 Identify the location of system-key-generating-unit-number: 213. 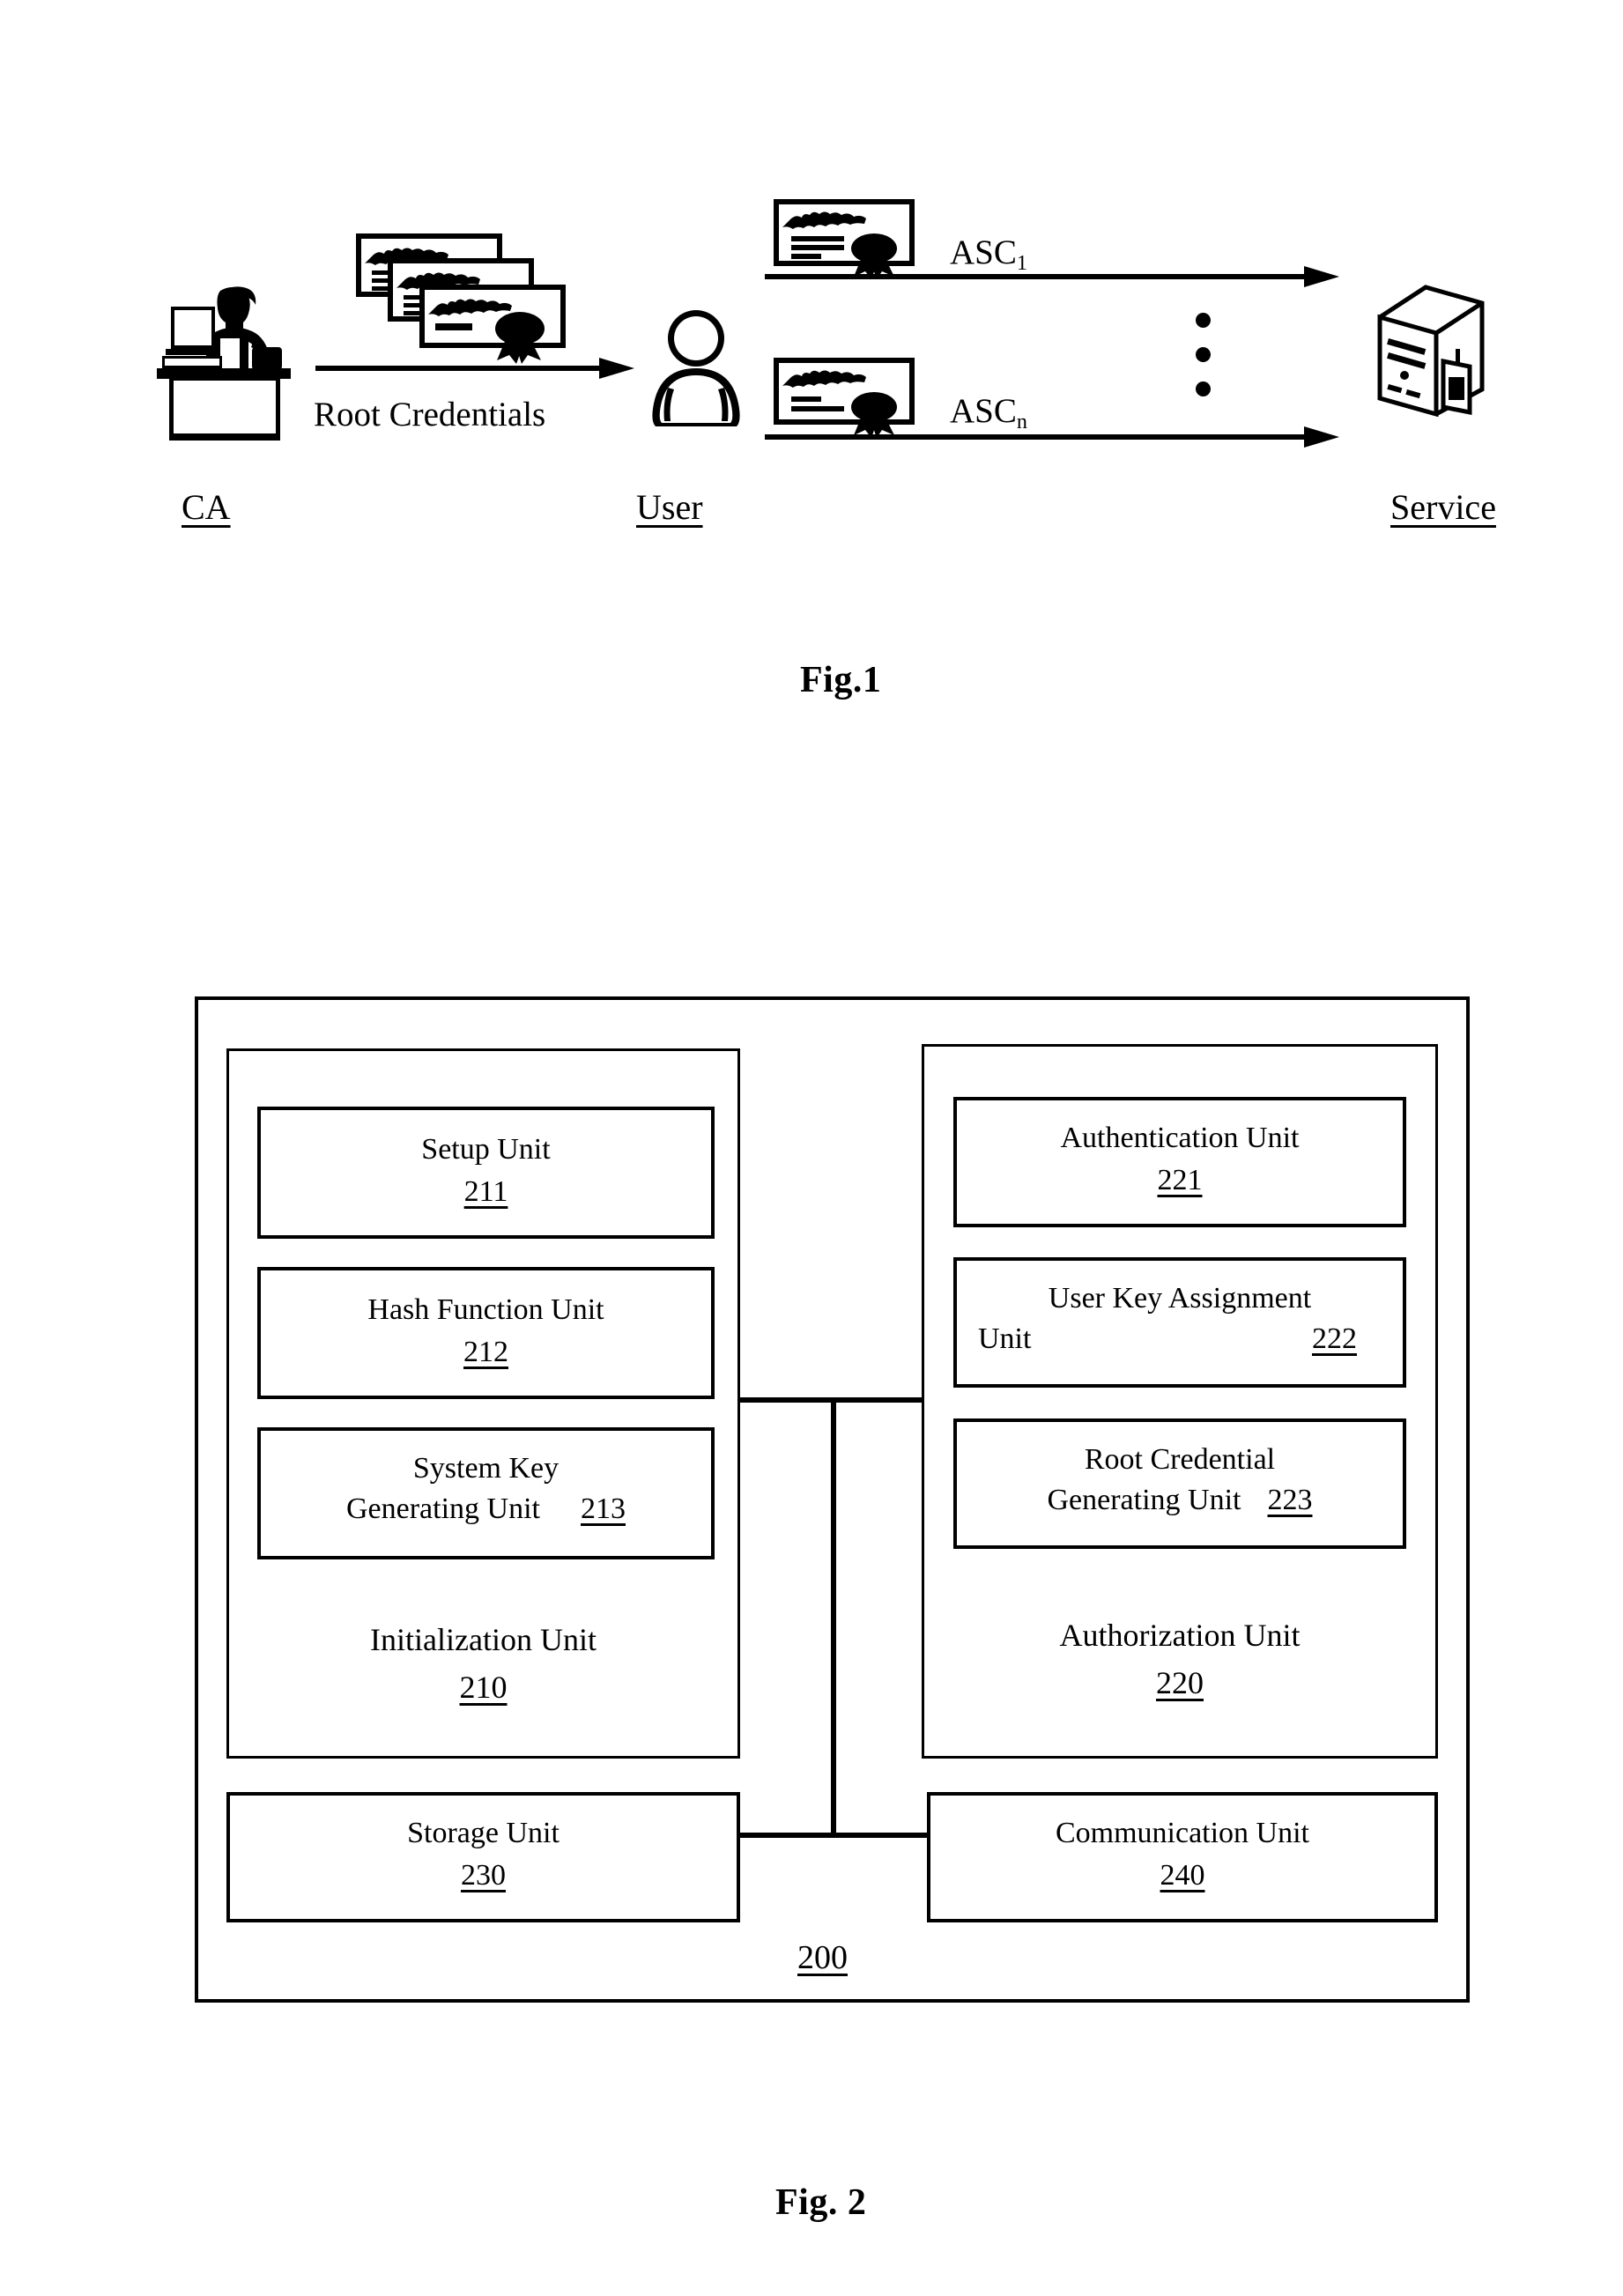
(603, 1509).